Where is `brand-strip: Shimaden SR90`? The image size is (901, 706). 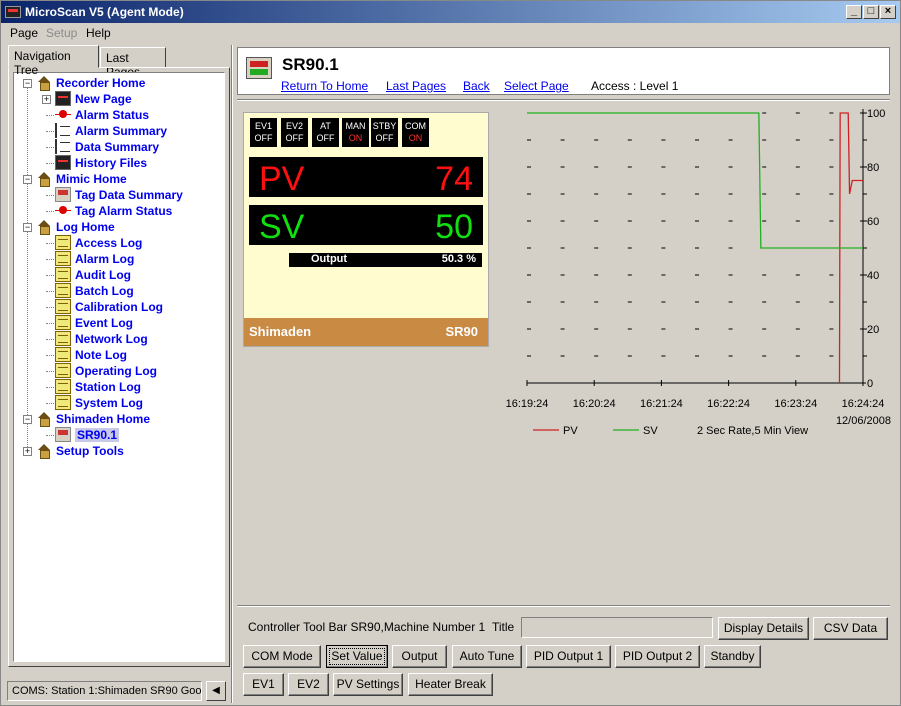
brand-strip: Shimaden SR90 is located at coordinates (366, 332).